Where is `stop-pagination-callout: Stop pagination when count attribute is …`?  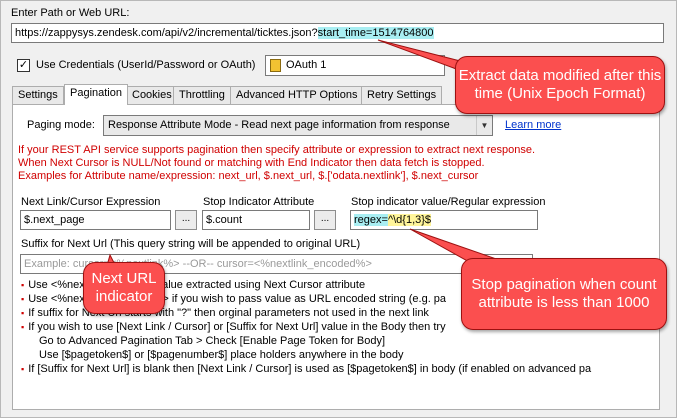
stop-pagination-callout: Stop pagination when count attribute is … is located at coordinates (564, 294).